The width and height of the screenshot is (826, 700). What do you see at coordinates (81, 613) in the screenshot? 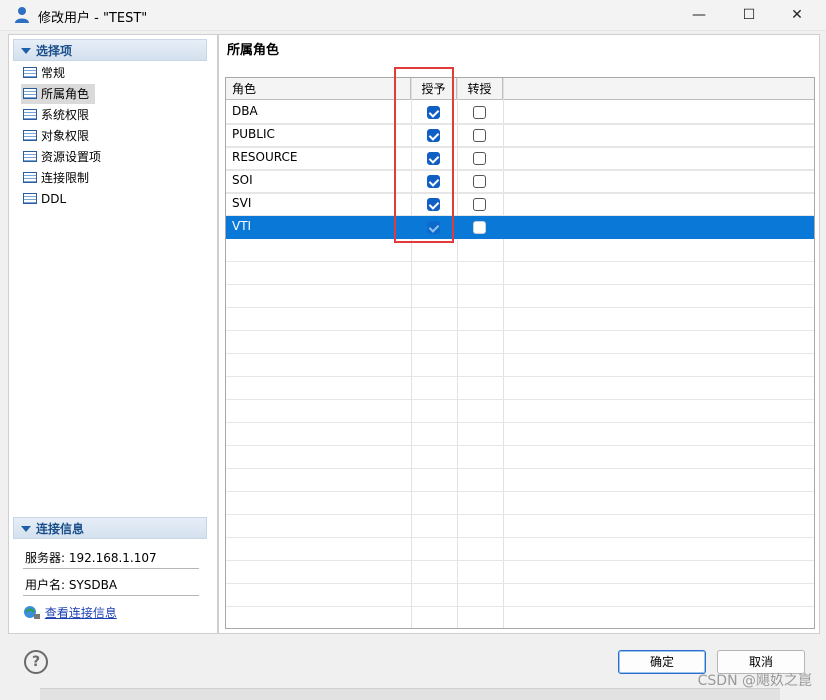
I see `view-connection-link: 查看连接信息` at bounding box center [81, 613].